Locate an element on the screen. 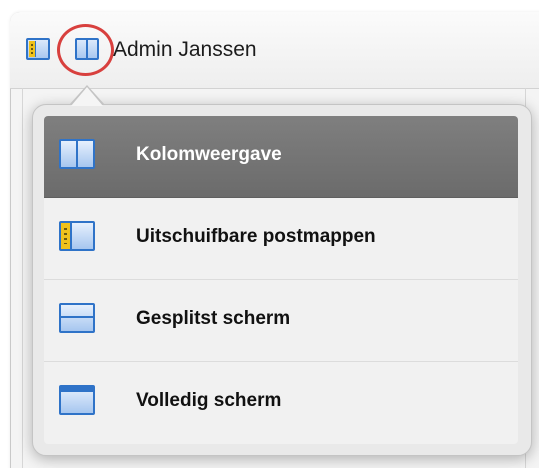  menu-item-label: Gesplitst scherm is located at coordinates (213, 318).